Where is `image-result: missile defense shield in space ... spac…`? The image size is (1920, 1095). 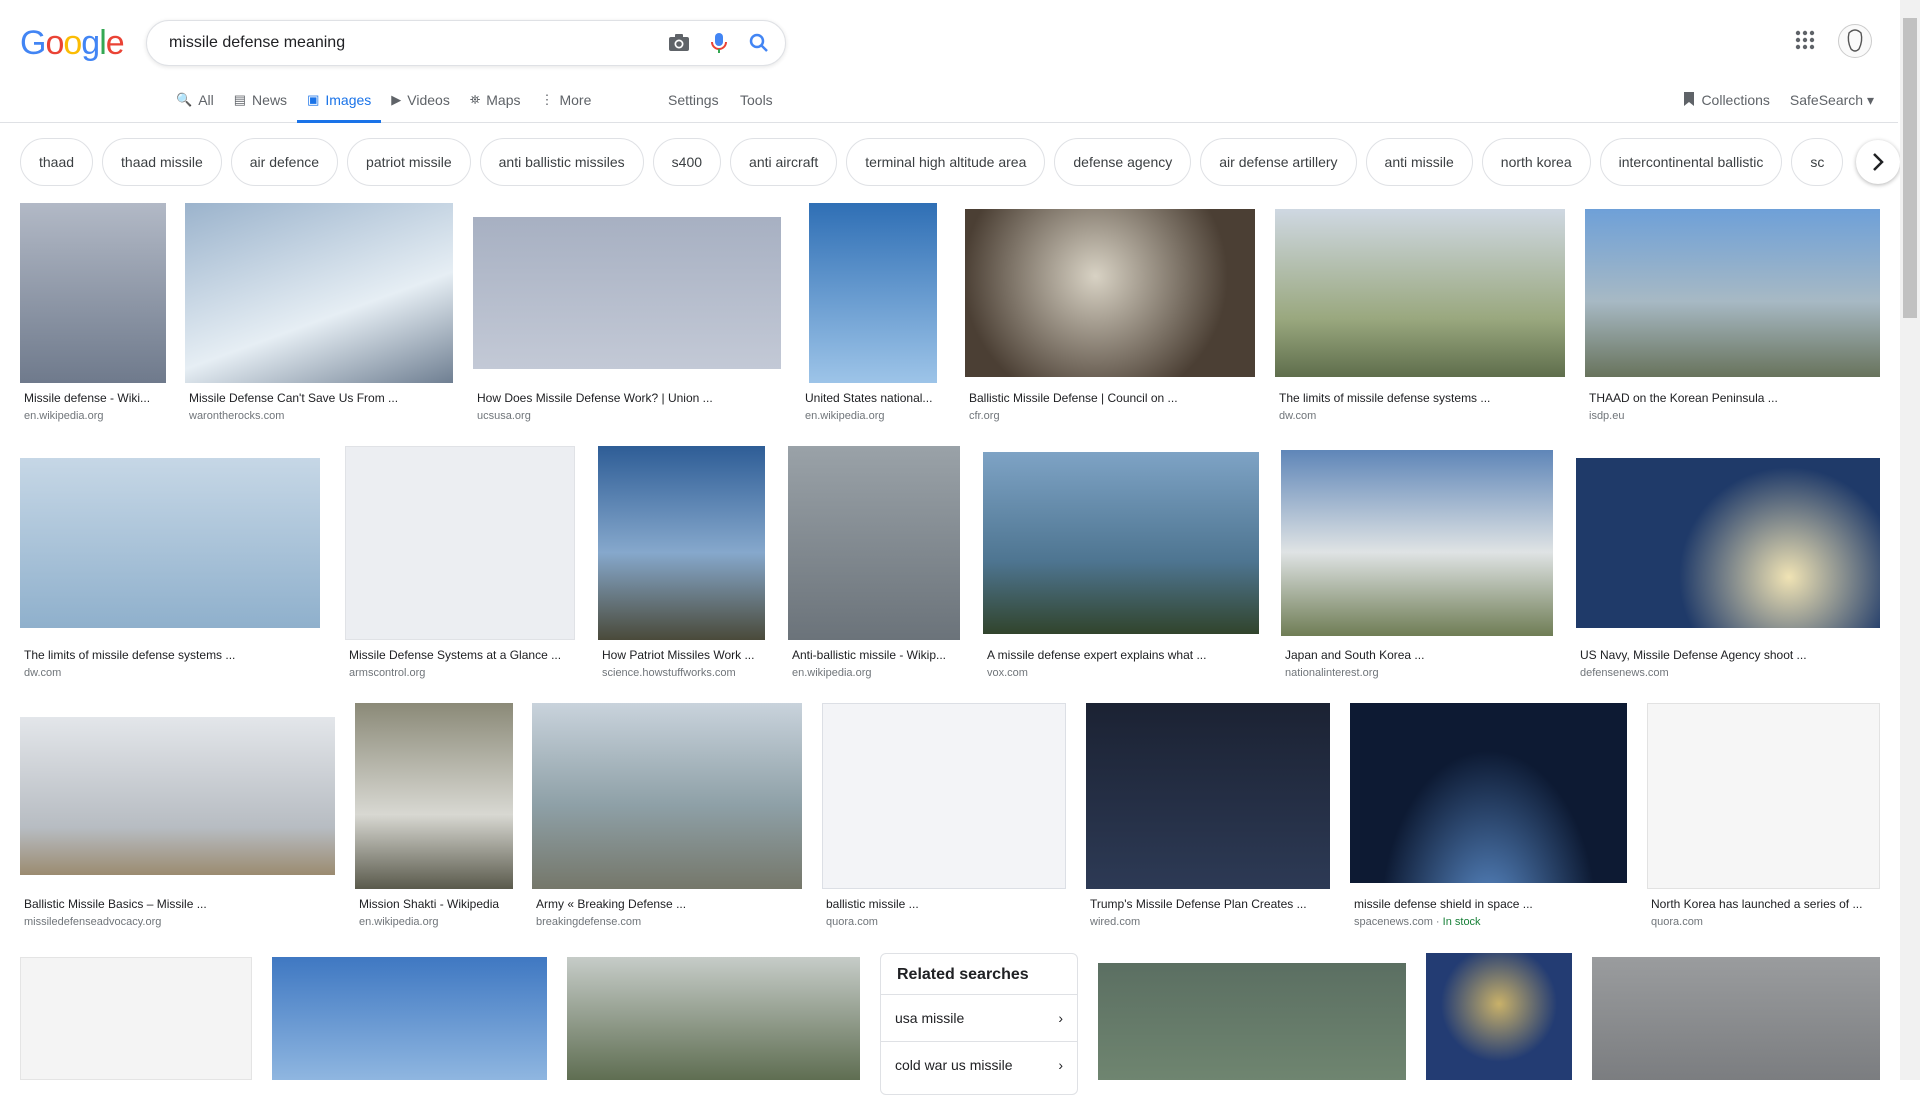 image-result: missile defense shield in space ... spac… is located at coordinates (1488, 815).